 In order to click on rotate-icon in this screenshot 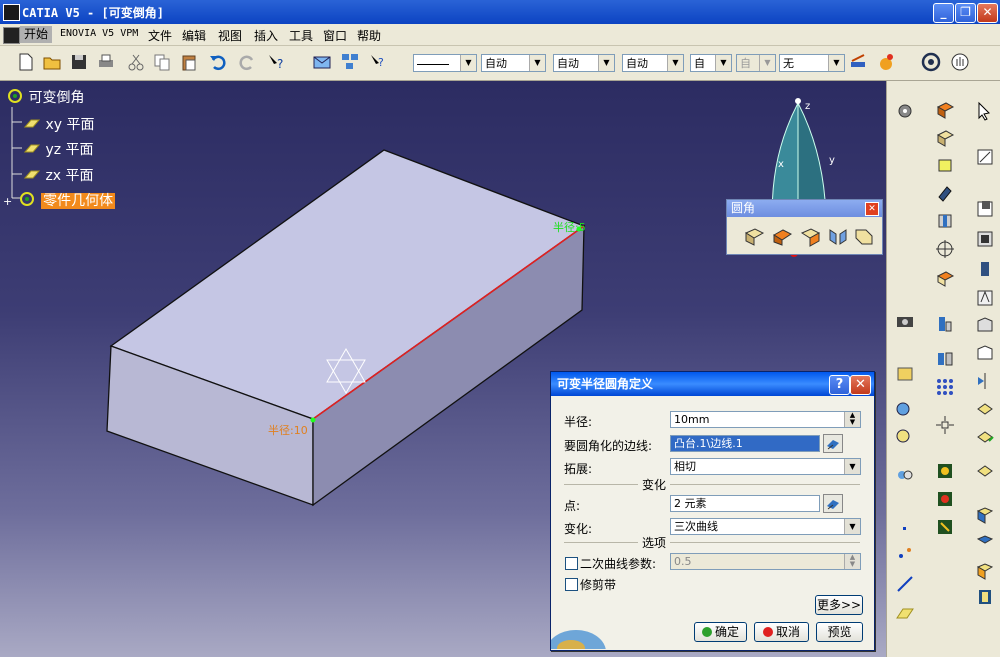, I will do `click(985, 471)`.